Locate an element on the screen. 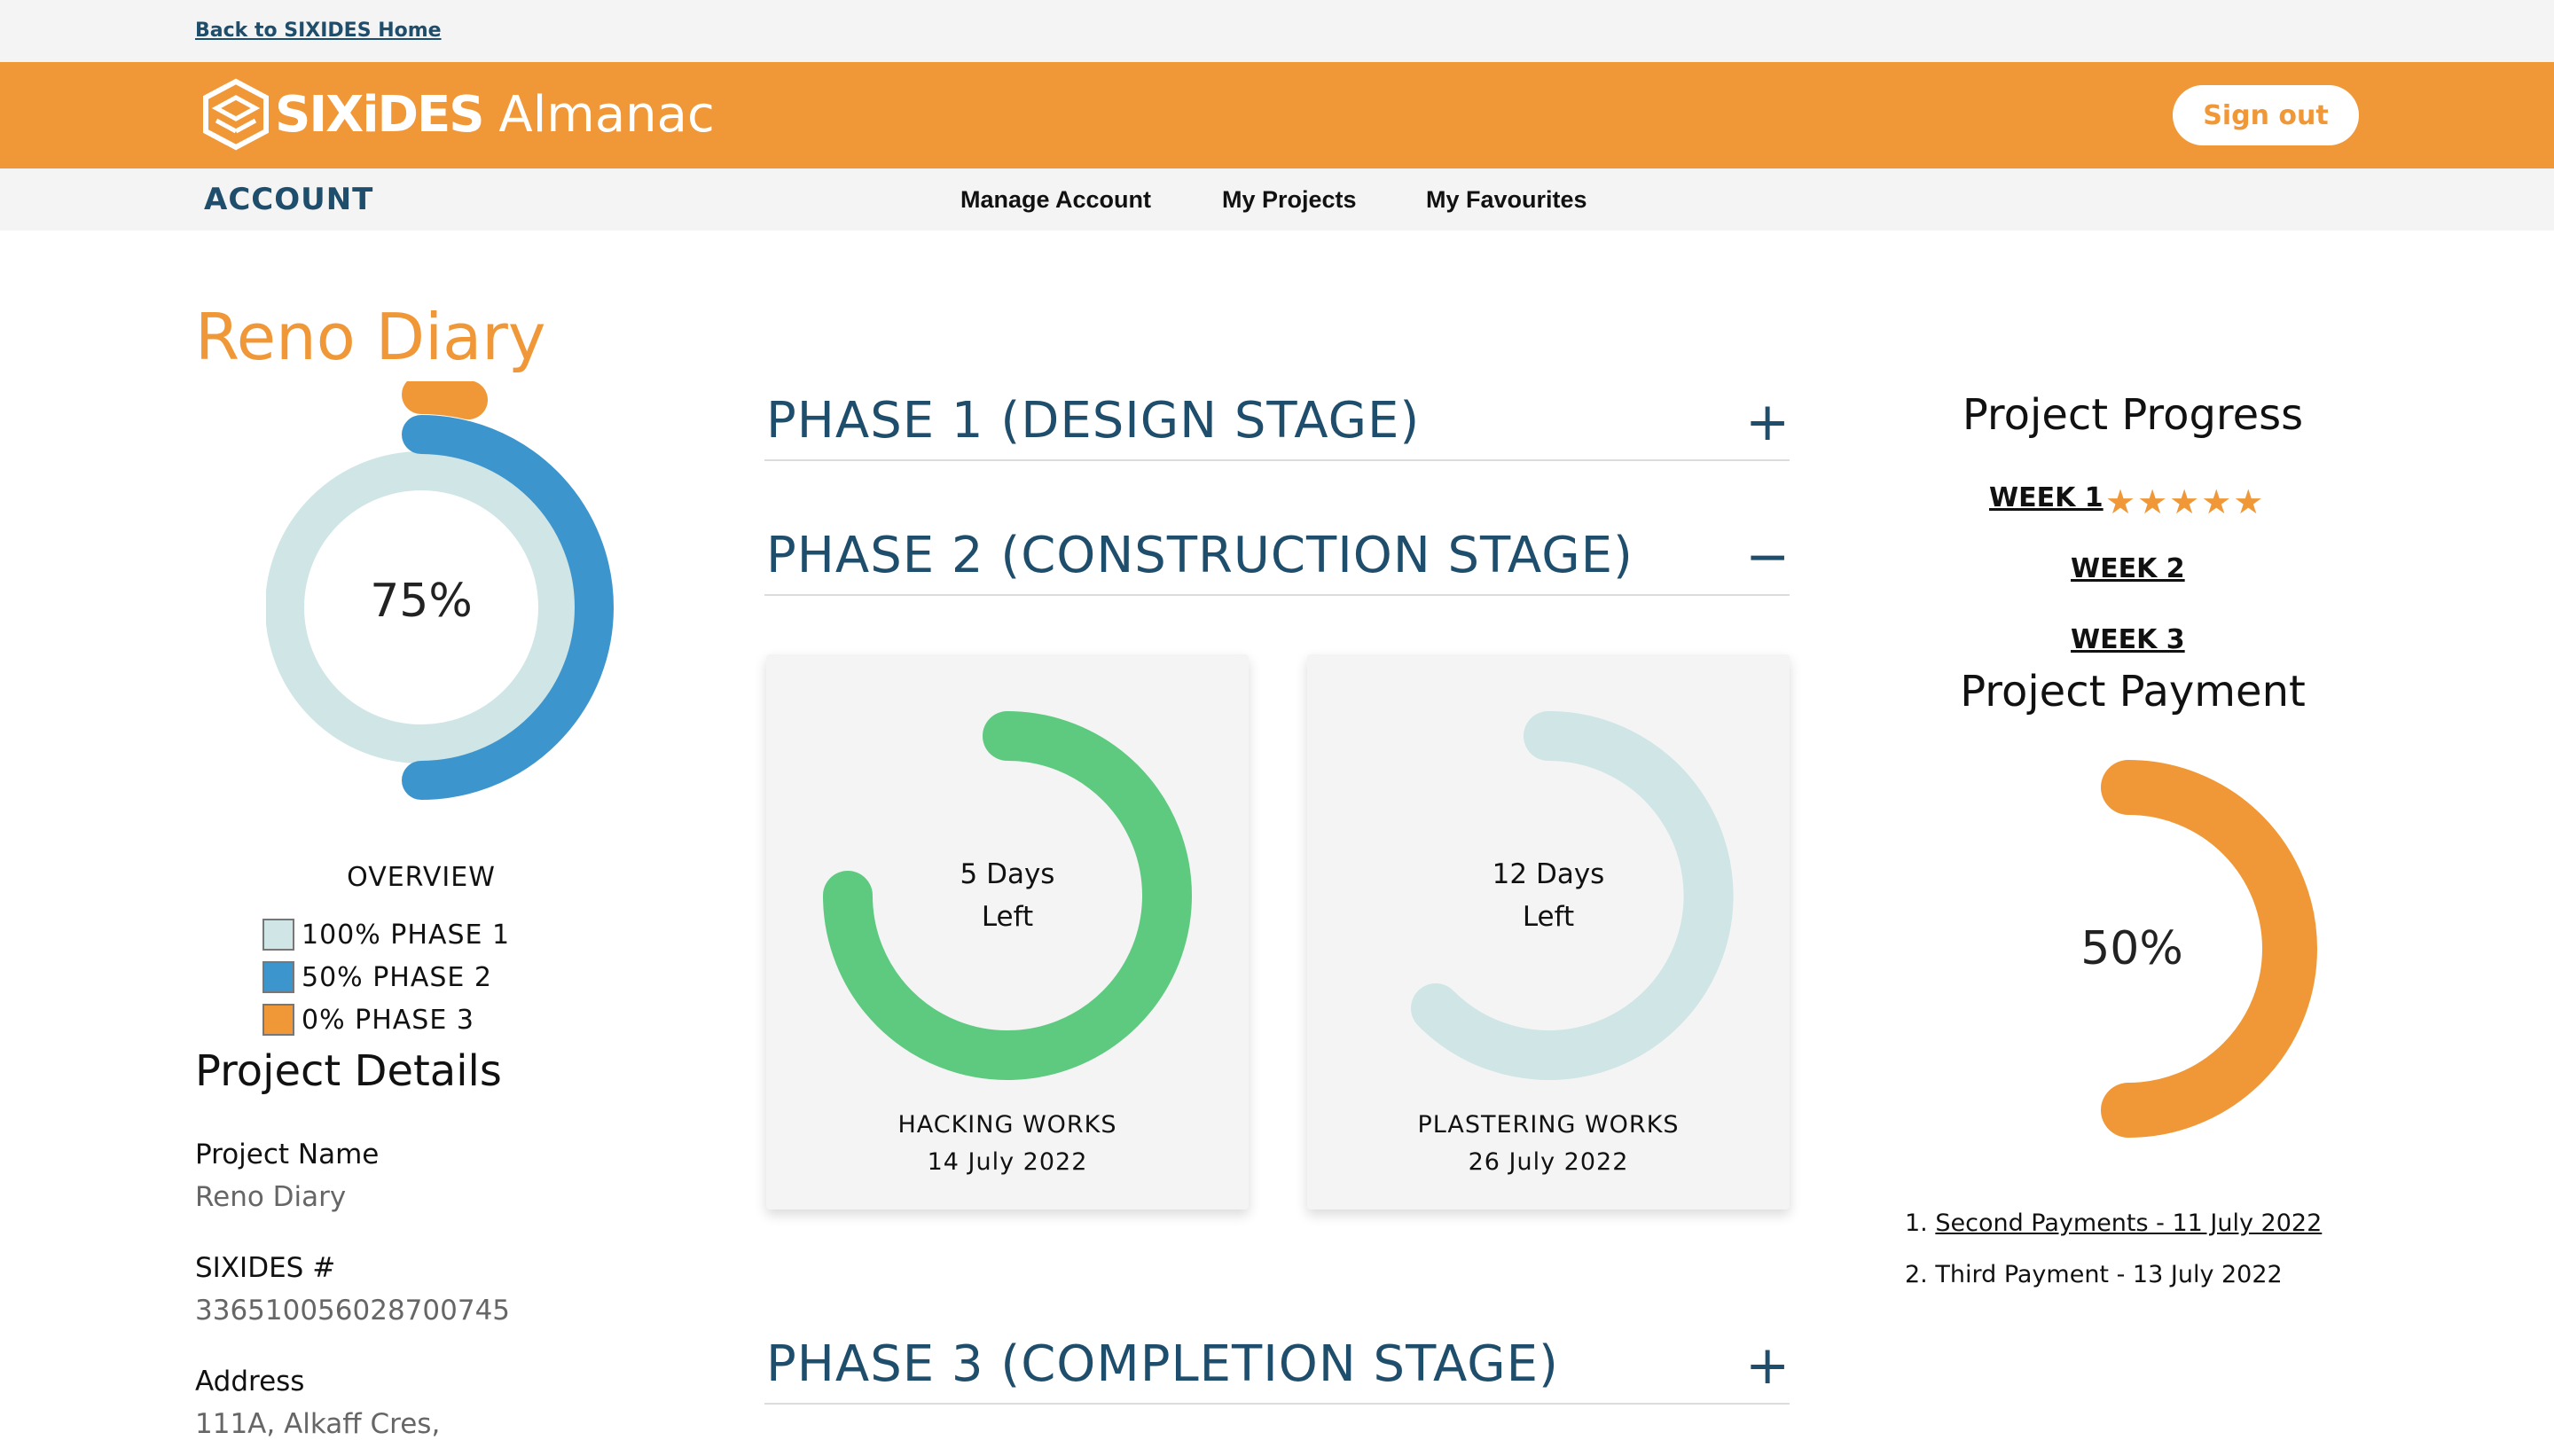 The width and height of the screenshot is (2554, 1456). field-value-sixides-number: 336510056028700745 is located at coordinates (353, 1311).